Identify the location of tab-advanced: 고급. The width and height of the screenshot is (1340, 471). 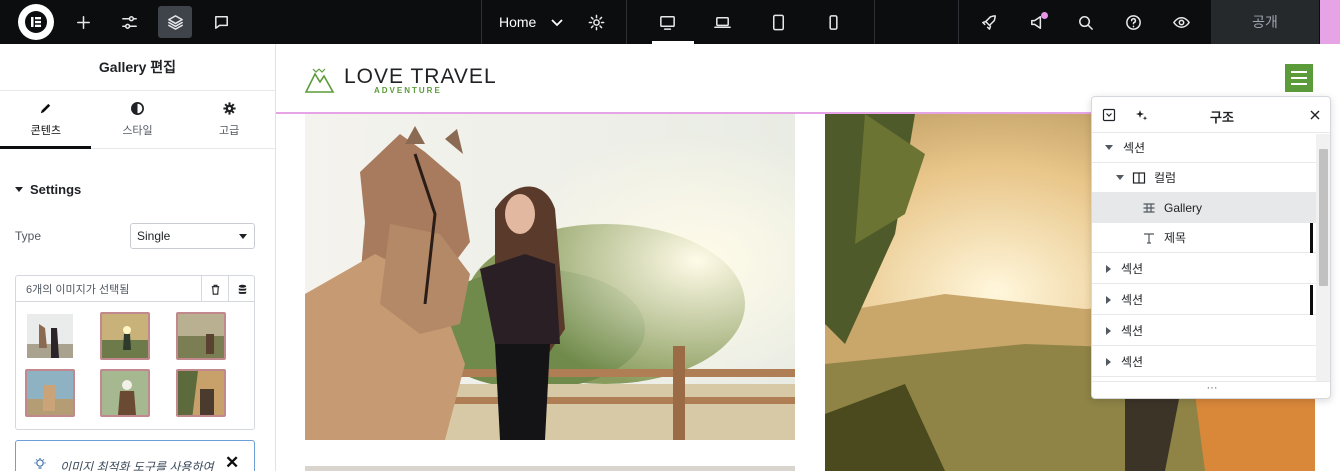
(229, 119).